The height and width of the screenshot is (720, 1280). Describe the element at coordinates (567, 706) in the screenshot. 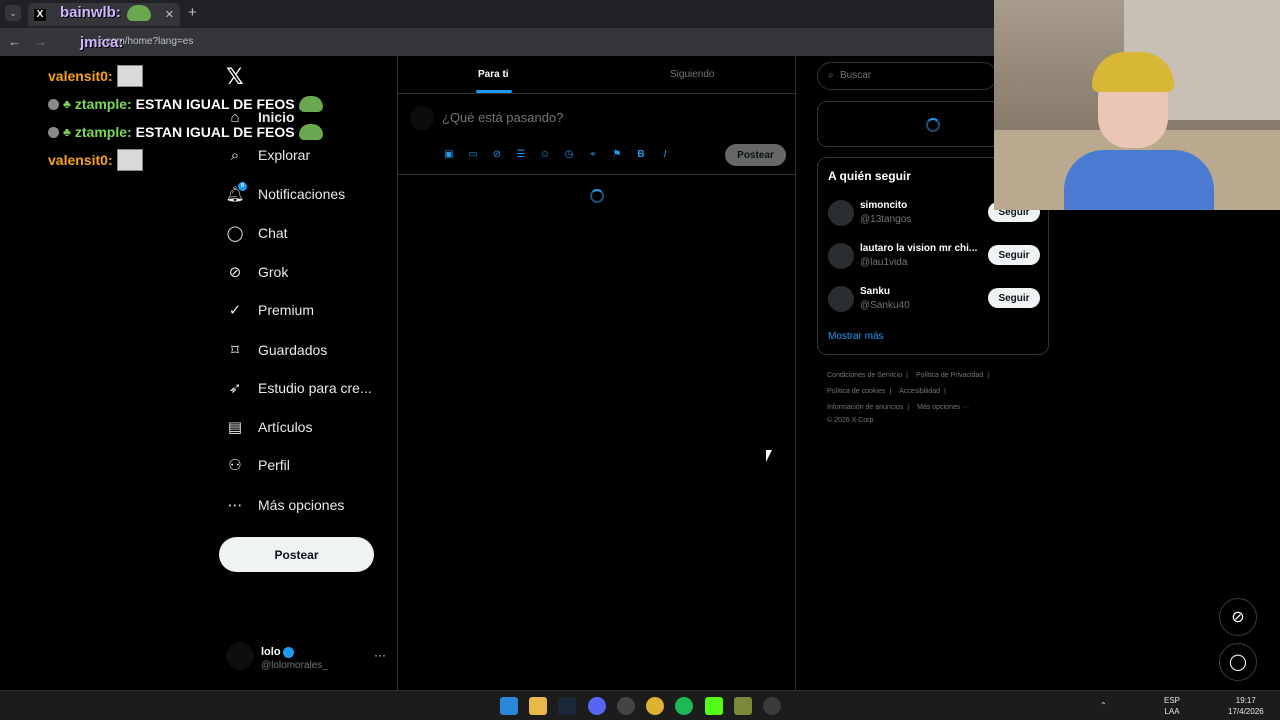

I see `steam-icon` at that location.